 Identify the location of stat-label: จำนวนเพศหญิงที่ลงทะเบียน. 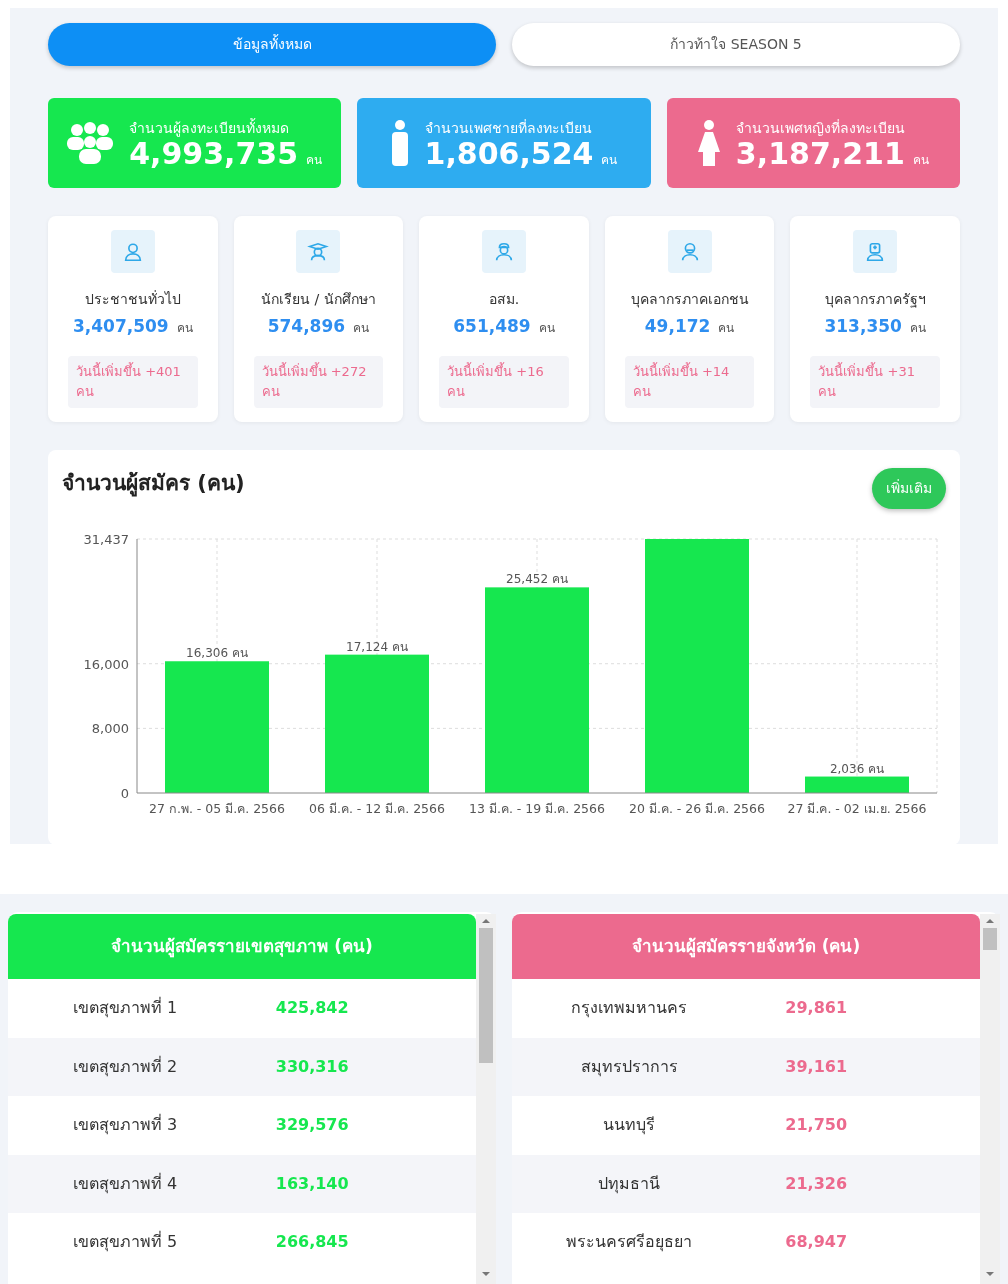
(820, 128).